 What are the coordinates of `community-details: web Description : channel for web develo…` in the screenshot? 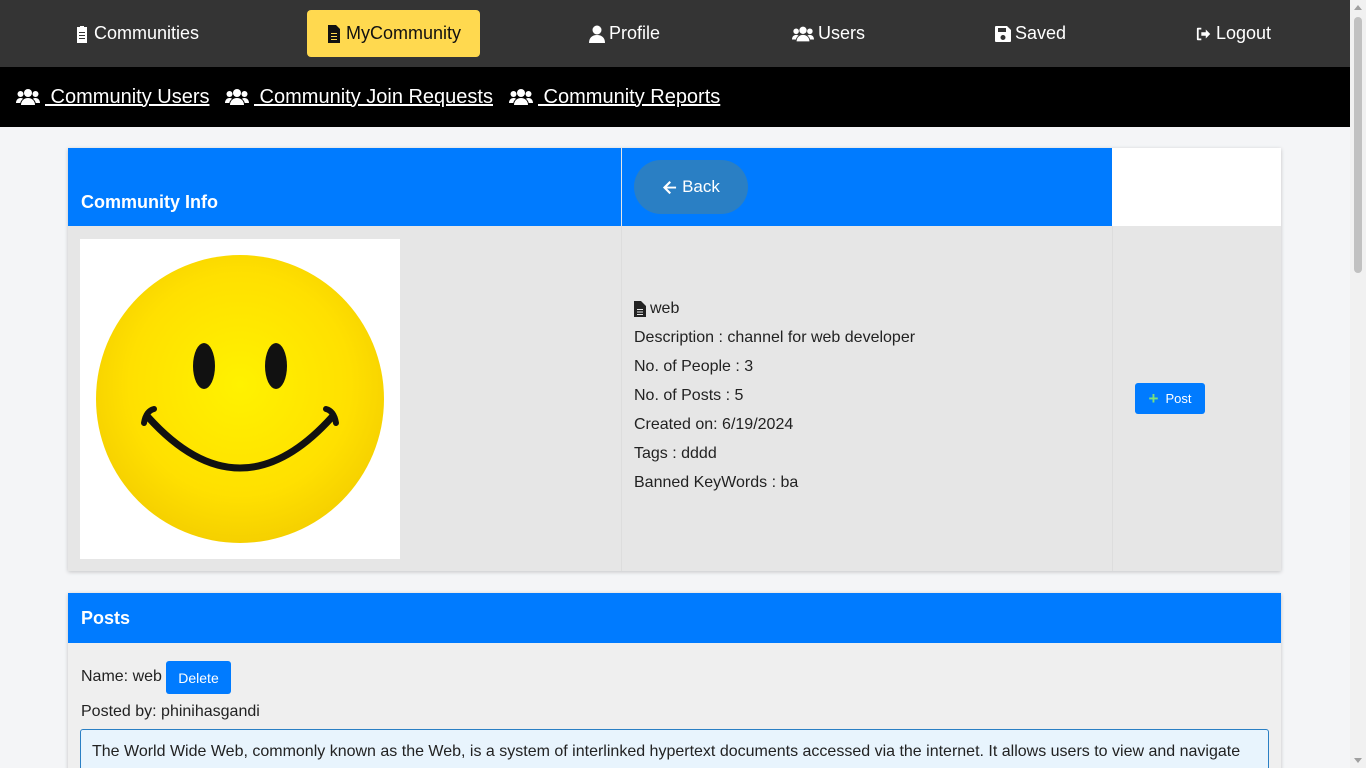 It's located at (869, 399).